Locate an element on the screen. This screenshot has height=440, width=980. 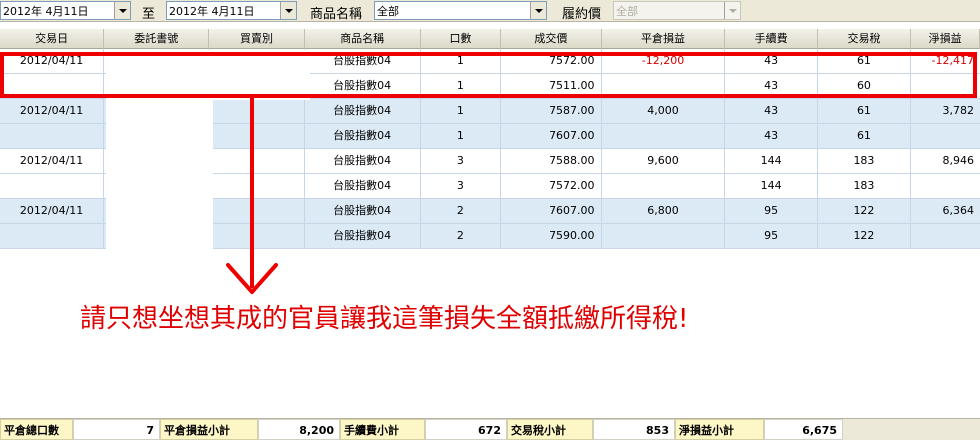
fee-subtotal-value: 672 is located at coordinates (466, 429).